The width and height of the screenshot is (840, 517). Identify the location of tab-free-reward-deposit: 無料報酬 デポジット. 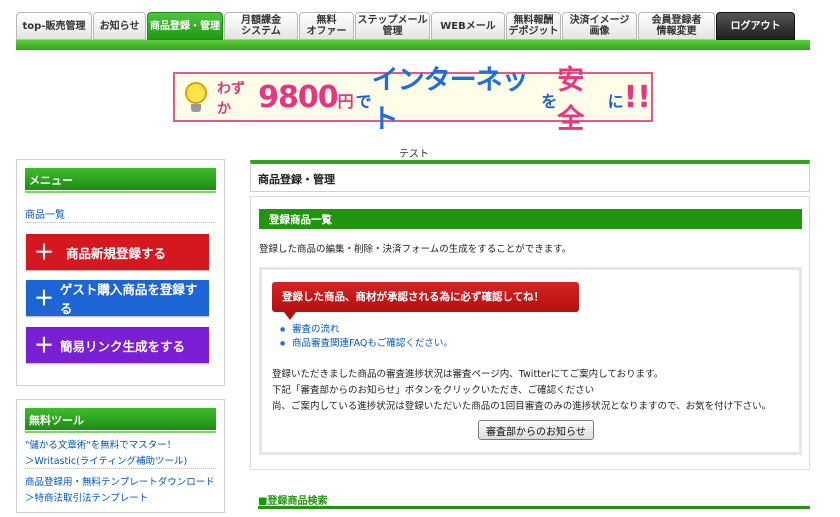
(533, 26).